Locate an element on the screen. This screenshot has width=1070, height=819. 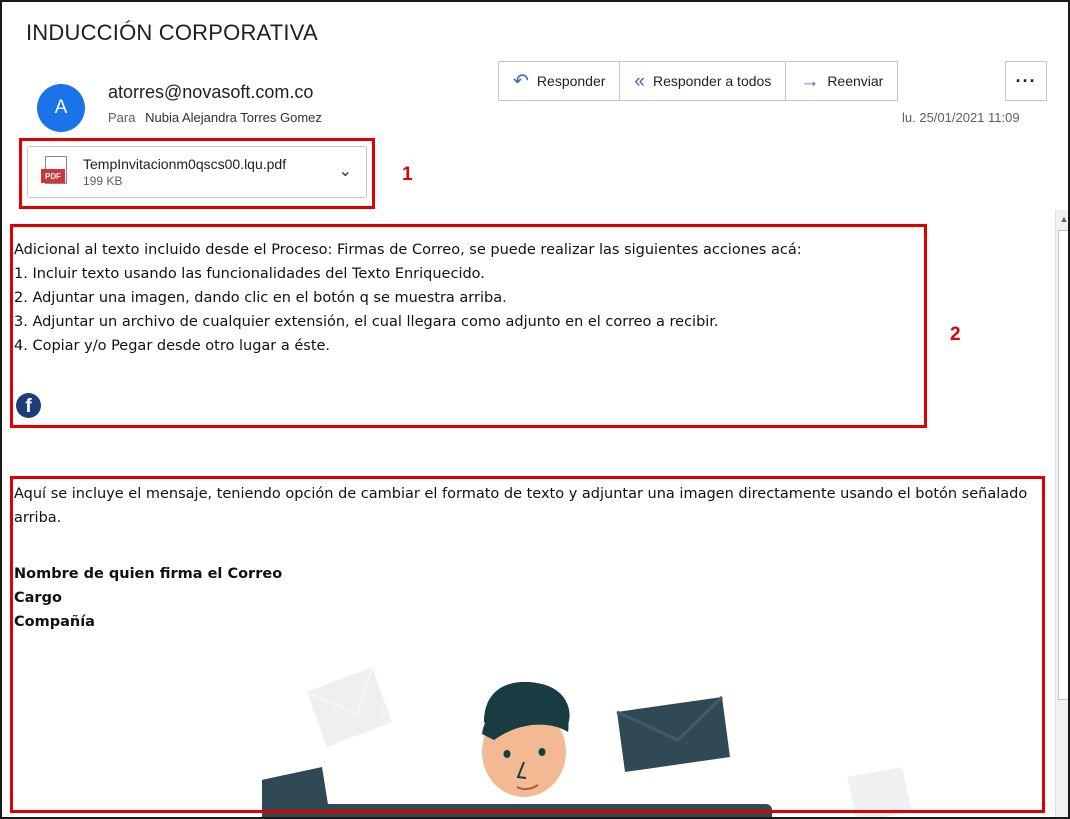
reply-all-button: « Responder a todos is located at coordinates (703, 81).